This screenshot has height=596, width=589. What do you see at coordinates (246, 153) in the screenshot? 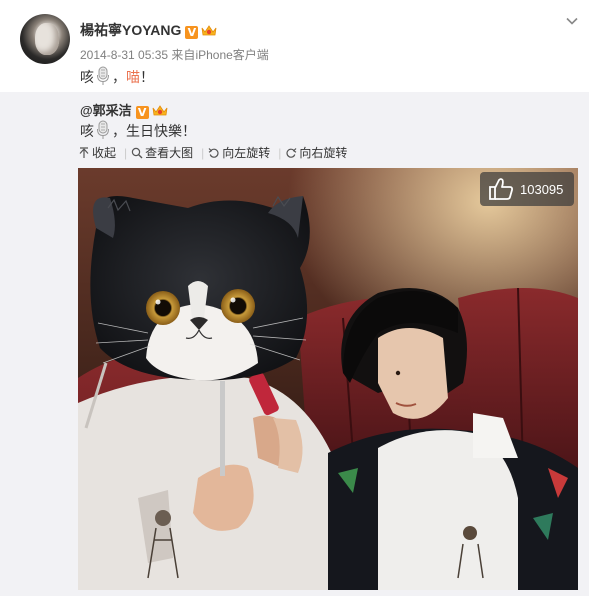
I see `rotate-left-label: 向左旋转` at bounding box center [246, 153].